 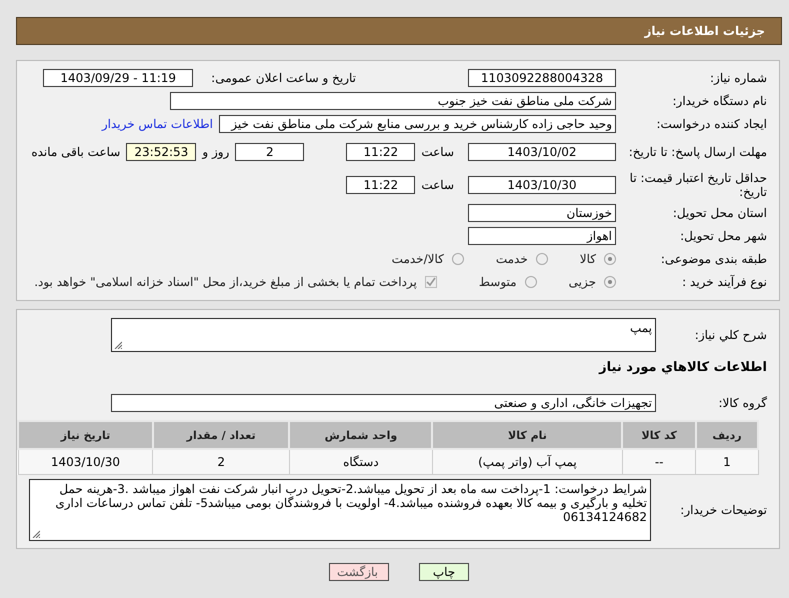 I want to click on column-header: کد کالا, so click(x=659, y=435).